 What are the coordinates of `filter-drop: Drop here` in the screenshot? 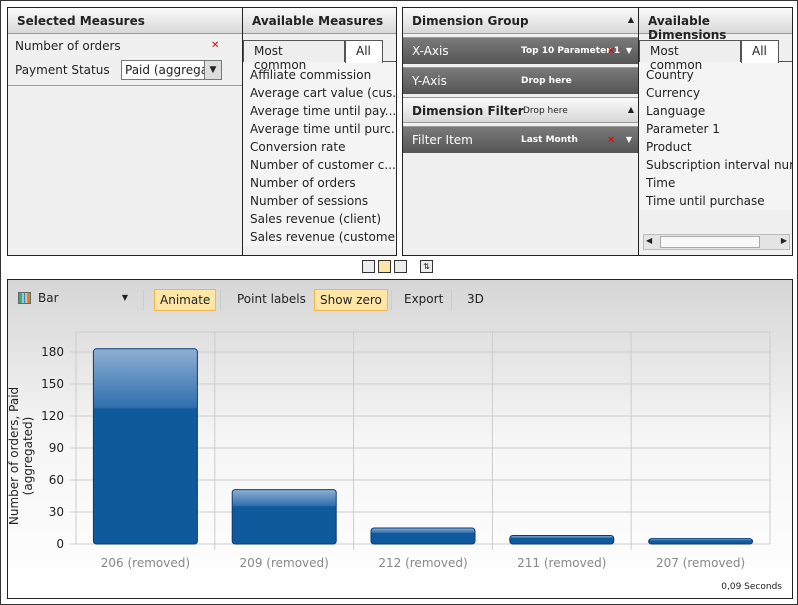 It's located at (545, 111).